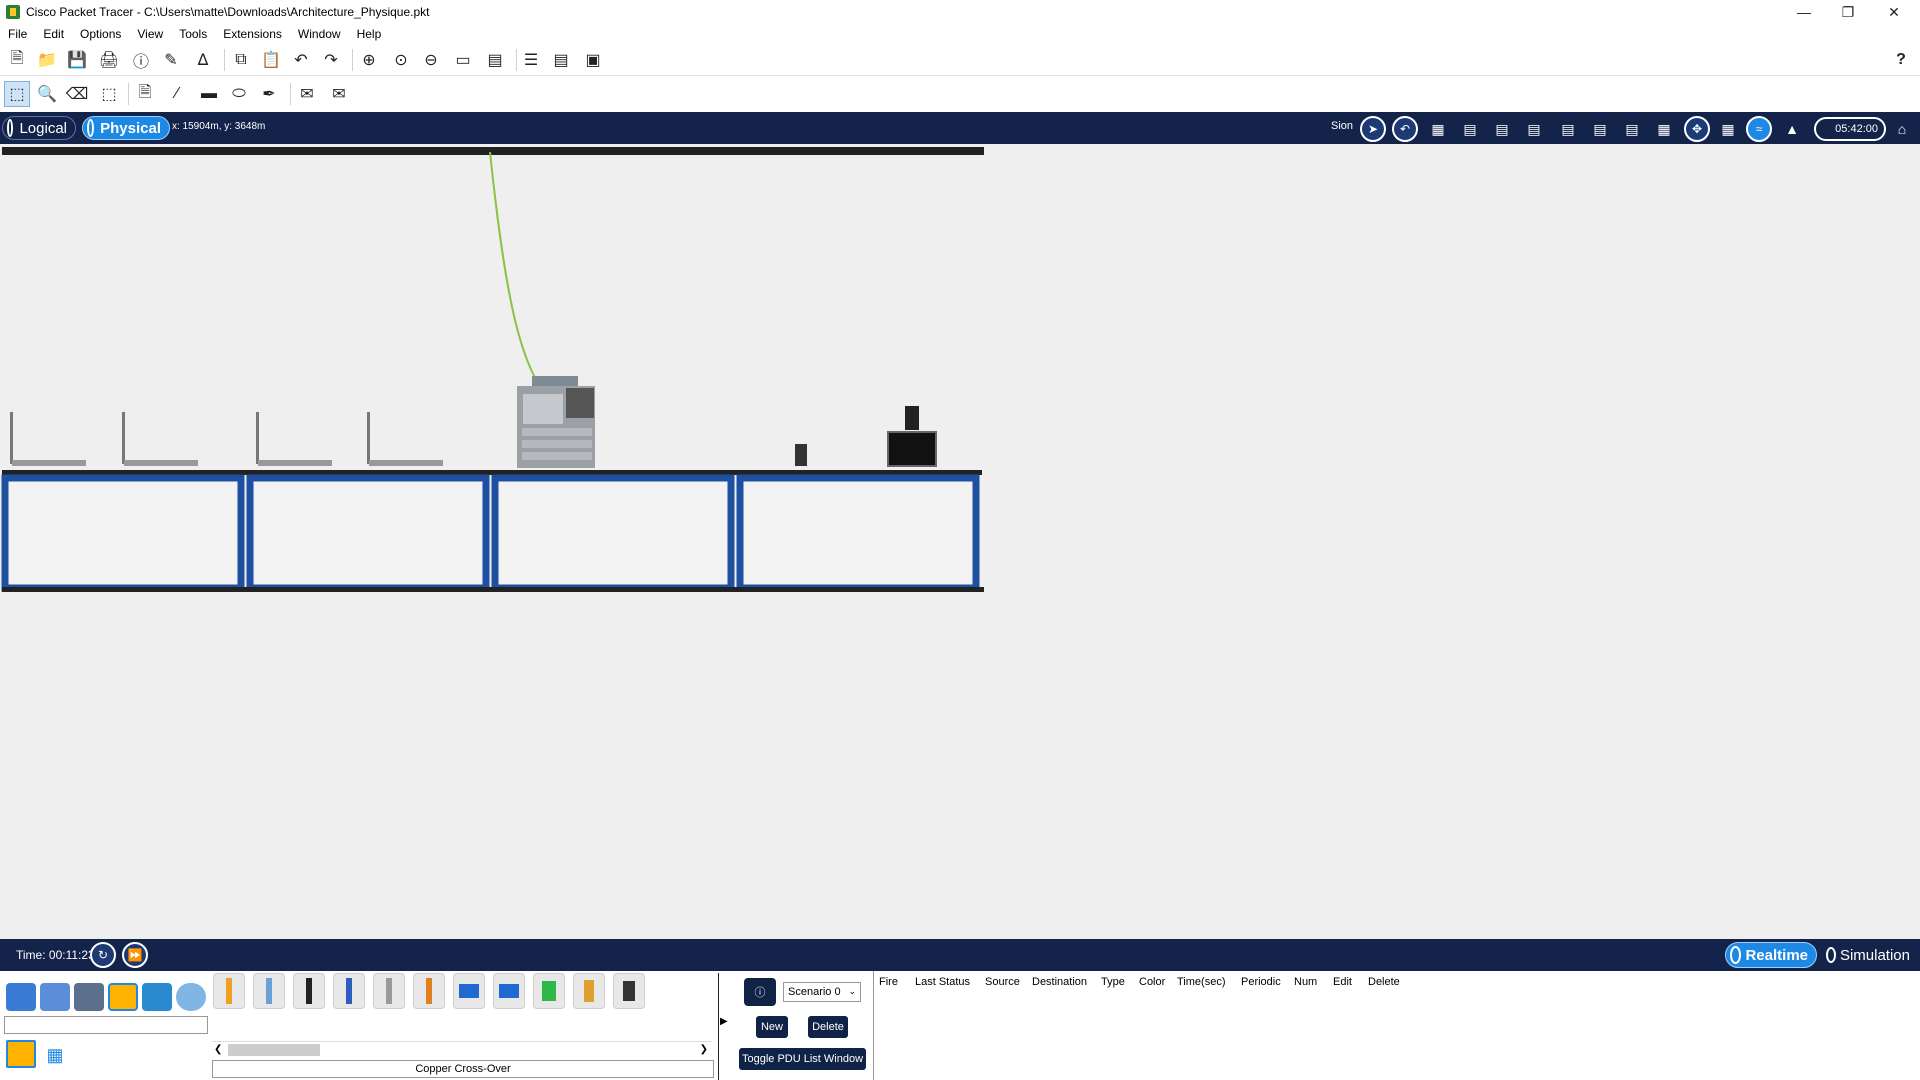 This screenshot has width=1920, height=1080. I want to click on copper-cross-over-icon, so click(349, 991).